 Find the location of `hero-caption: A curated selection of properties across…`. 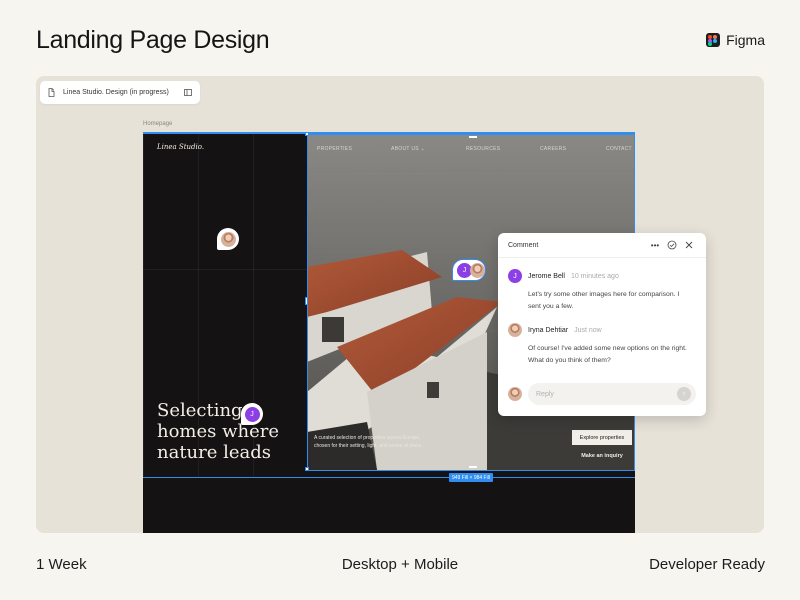

hero-caption: A curated selection of properties across… is located at coordinates (368, 442).